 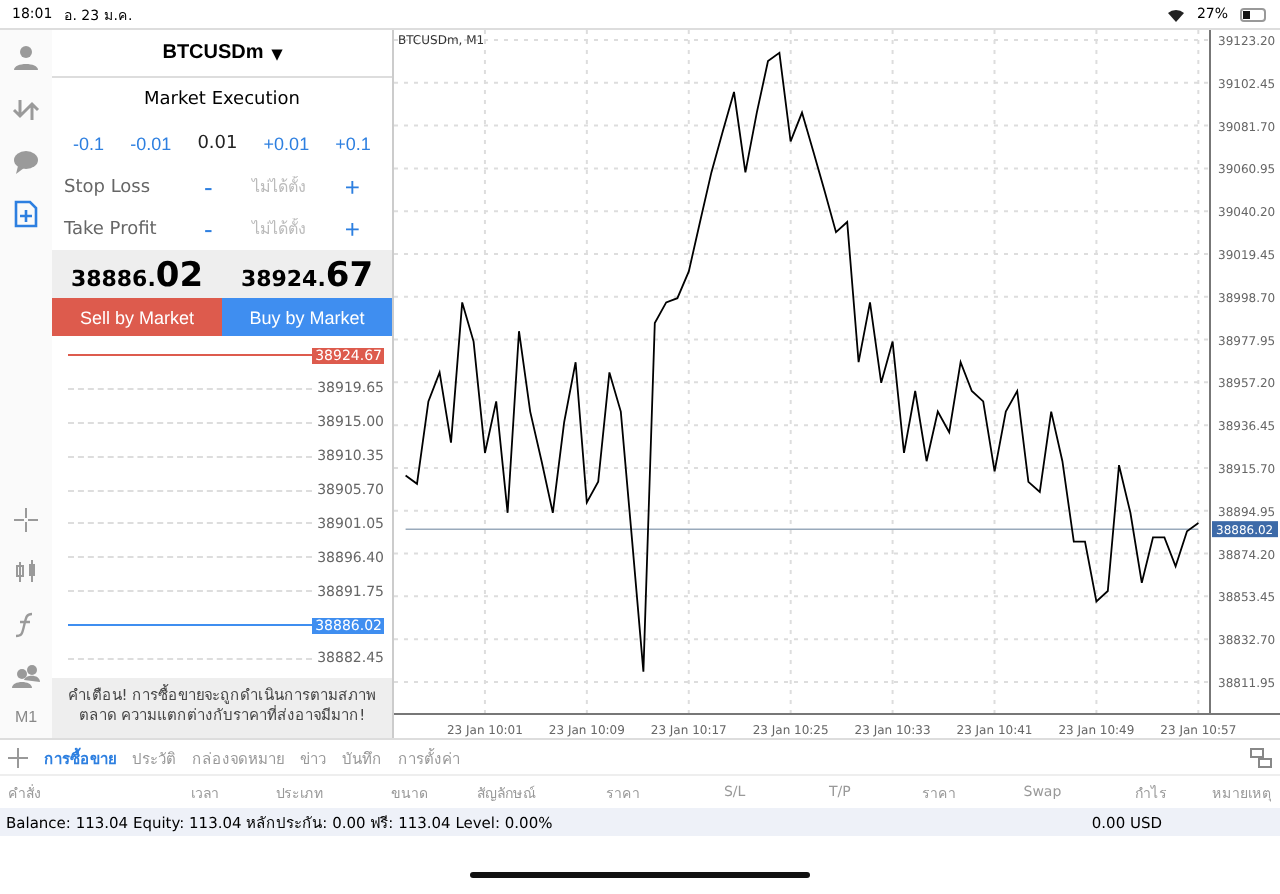 What do you see at coordinates (1176, 14) in the screenshot?
I see `wifi-icon` at bounding box center [1176, 14].